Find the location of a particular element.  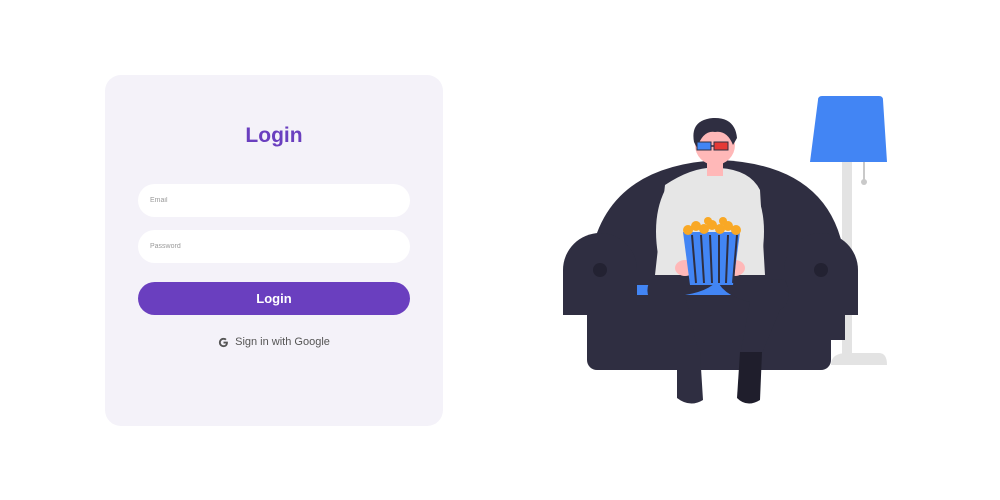

google-signin-label: Sign in with Google is located at coordinates (282, 342).